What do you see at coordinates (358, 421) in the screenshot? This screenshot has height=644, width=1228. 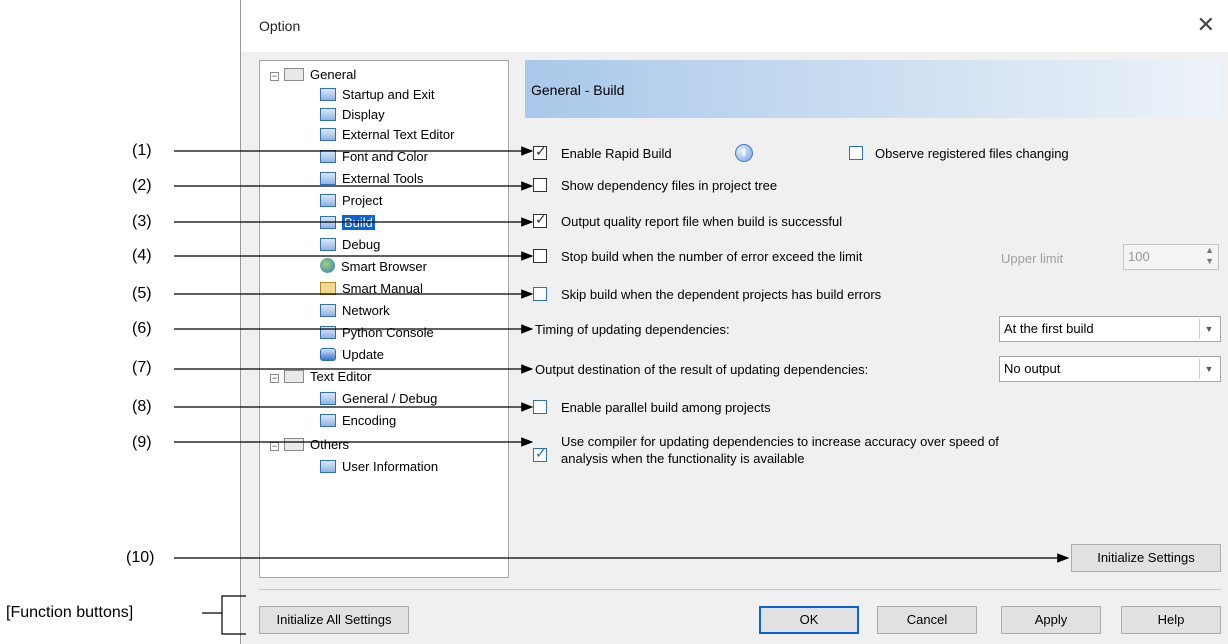 I see `tree-item-encoding: Encoding` at bounding box center [358, 421].